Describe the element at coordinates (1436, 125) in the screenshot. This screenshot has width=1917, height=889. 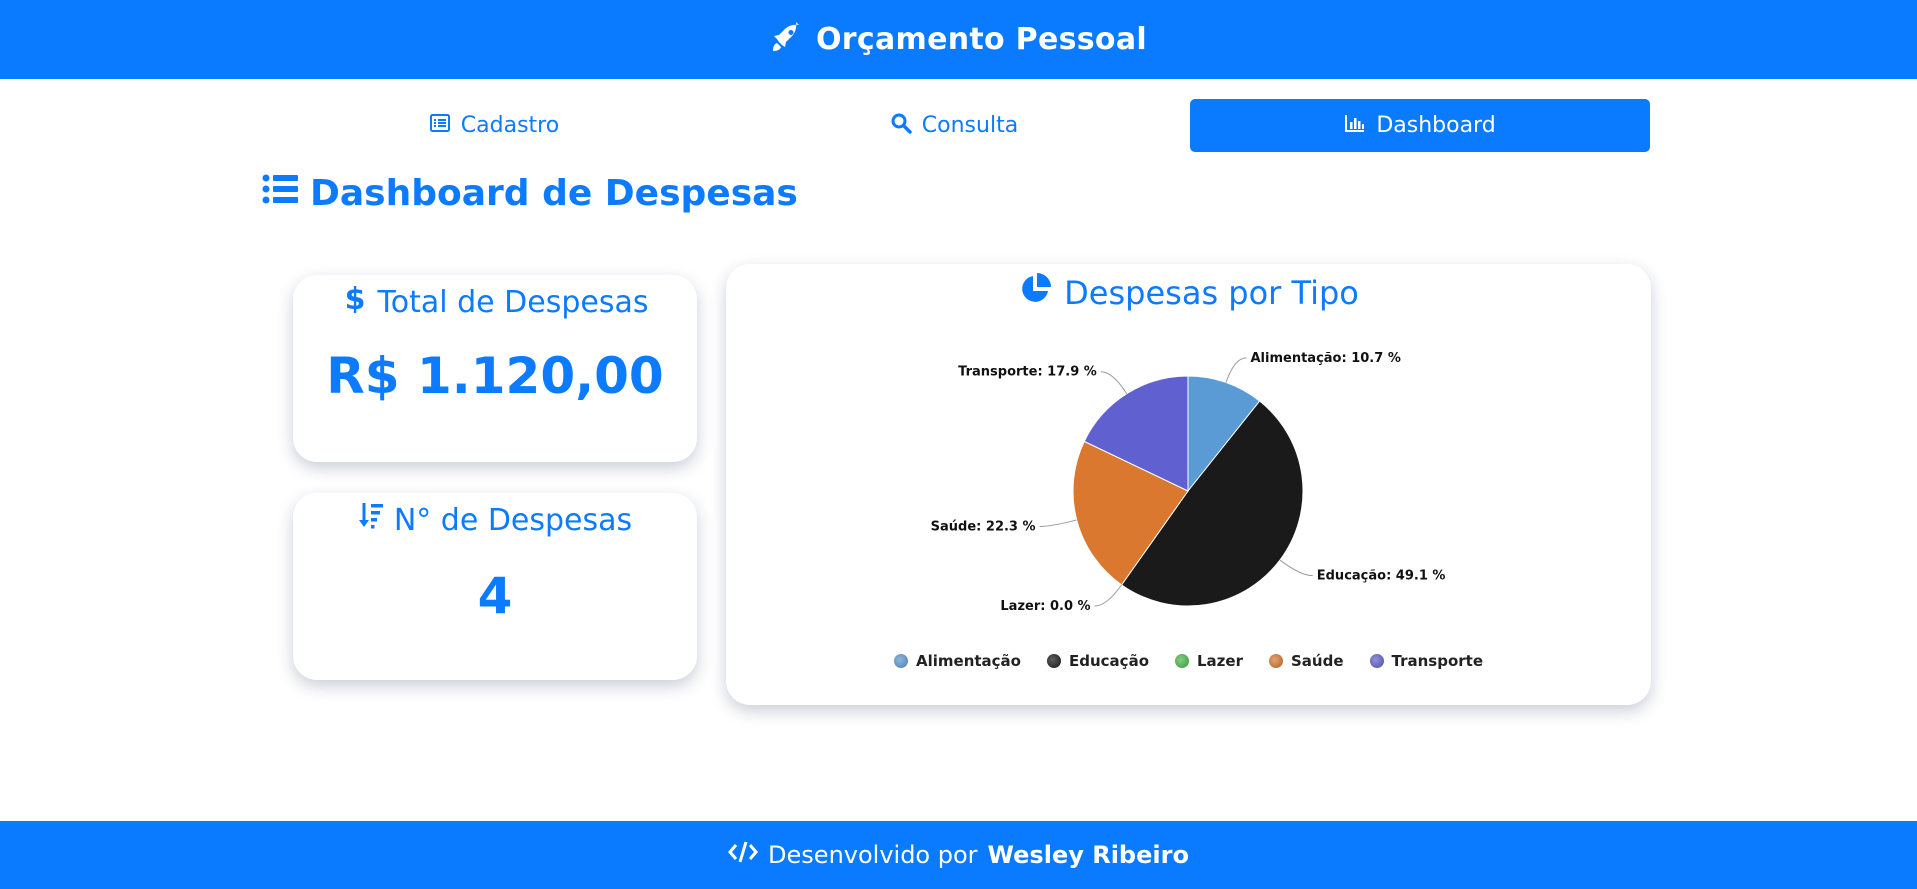
I see `tab-label: Dashboard` at that location.